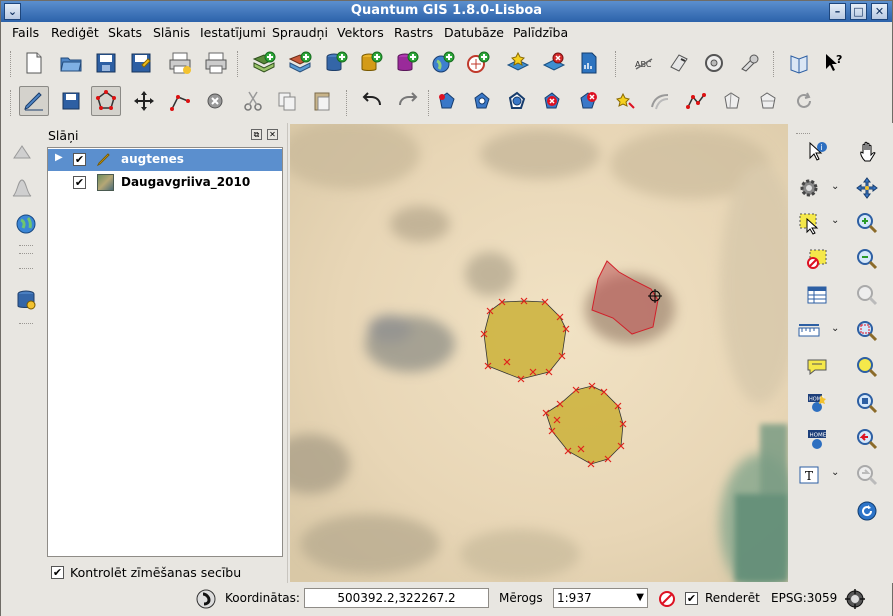 The height and width of the screenshot is (616, 893). What do you see at coordinates (867, 259) in the screenshot?
I see `zoom-out-icon` at bounding box center [867, 259].